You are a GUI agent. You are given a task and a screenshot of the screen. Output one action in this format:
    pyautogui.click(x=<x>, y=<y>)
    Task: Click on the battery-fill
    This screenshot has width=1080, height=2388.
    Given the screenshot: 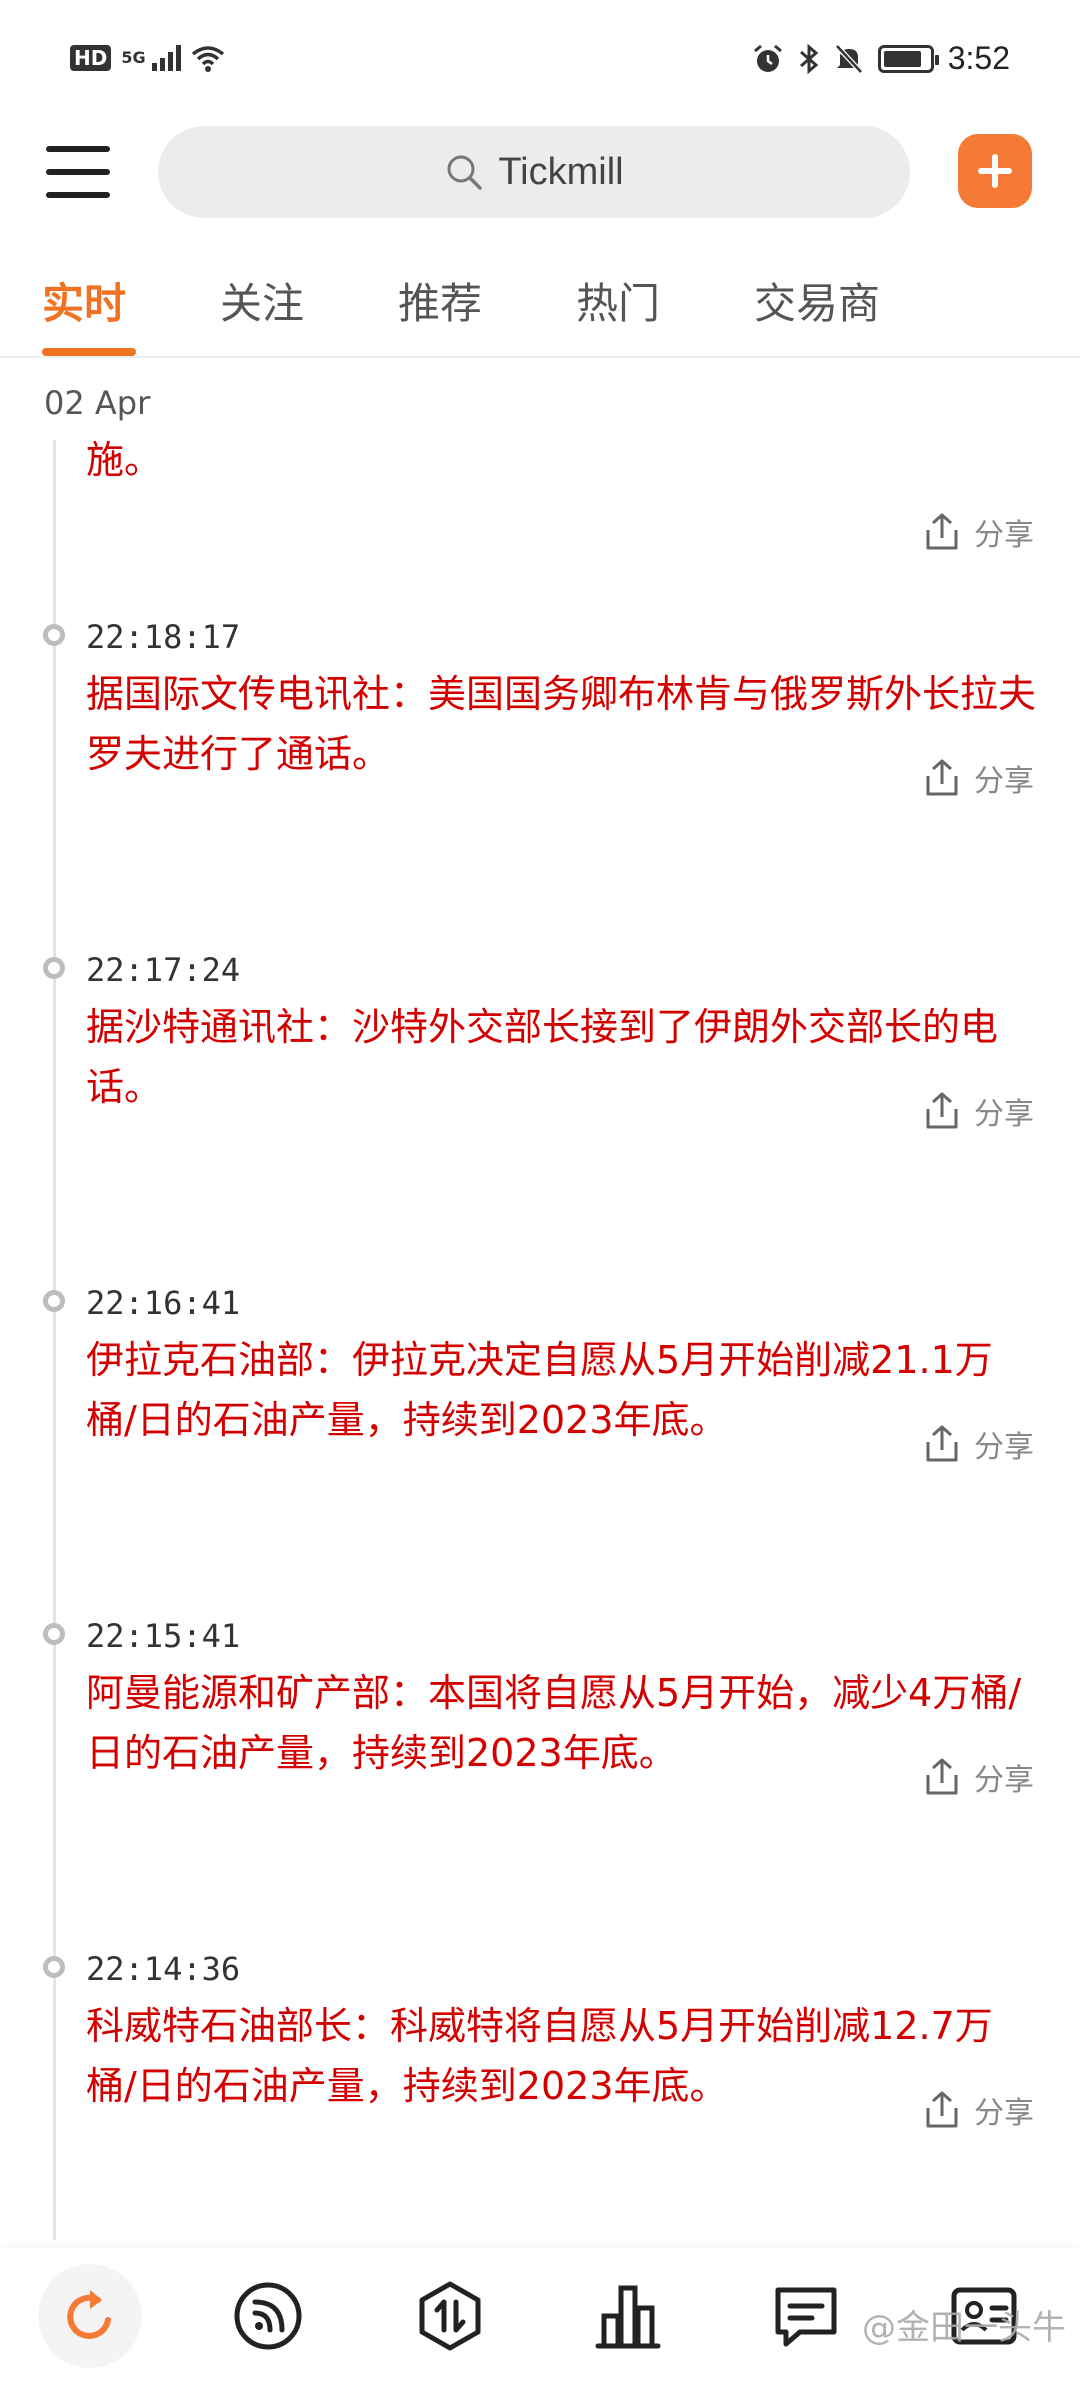 What is the action you would take?
    pyautogui.click(x=902, y=58)
    